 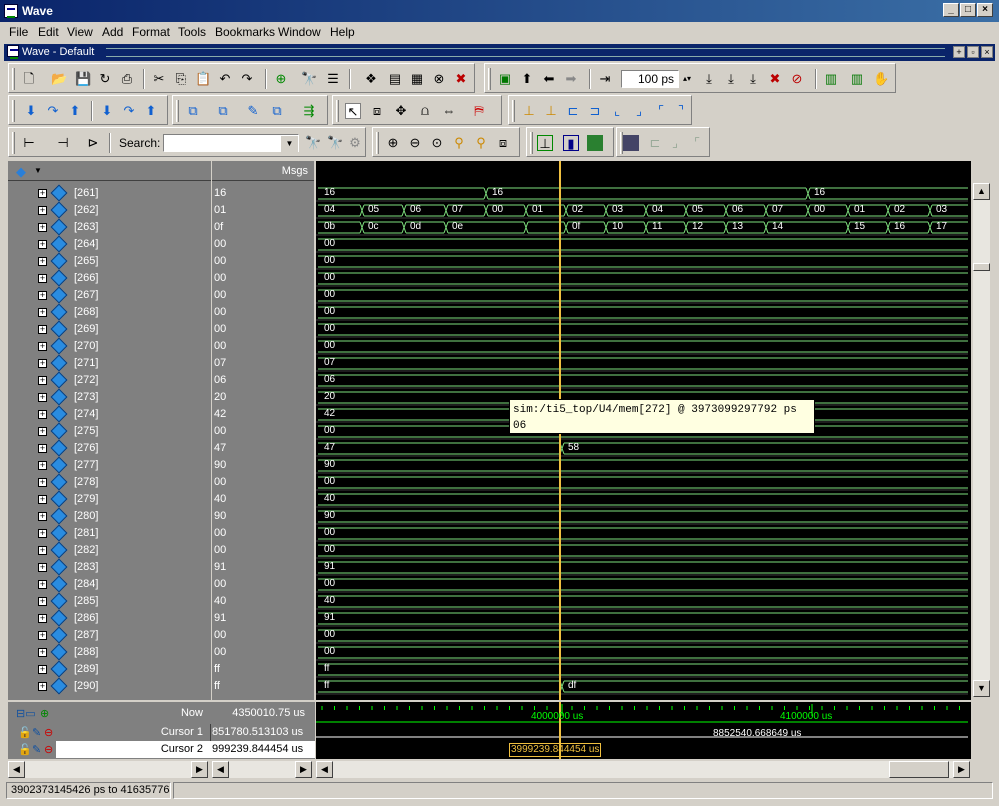 What do you see at coordinates (109, 380) in the screenshot?
I see `signal-row: + [272]` at bounding box center [109, 380].